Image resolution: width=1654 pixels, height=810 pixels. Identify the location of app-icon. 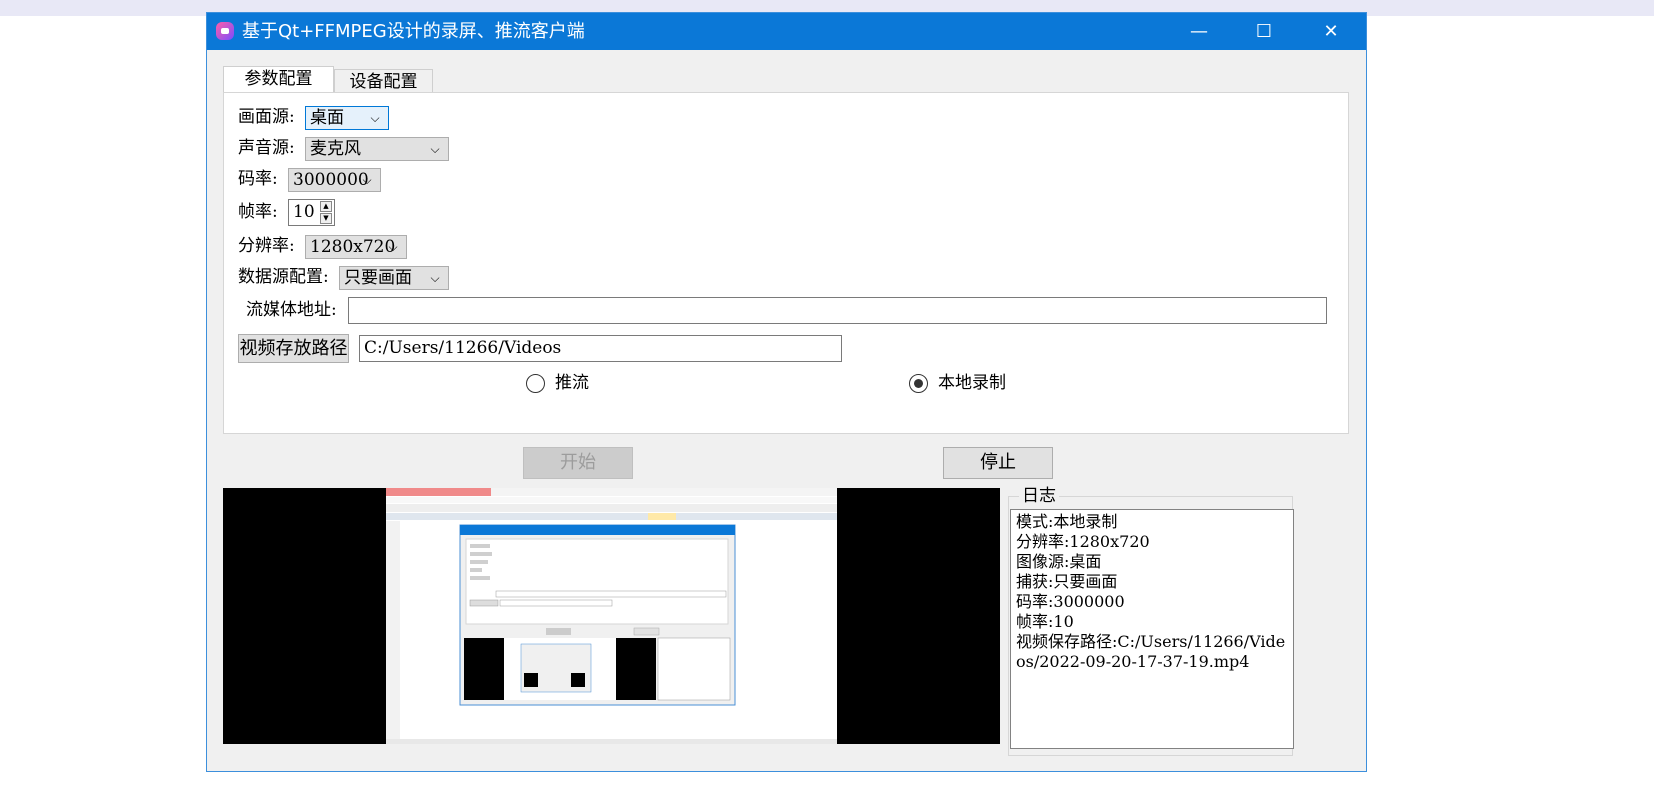
(225, 31).